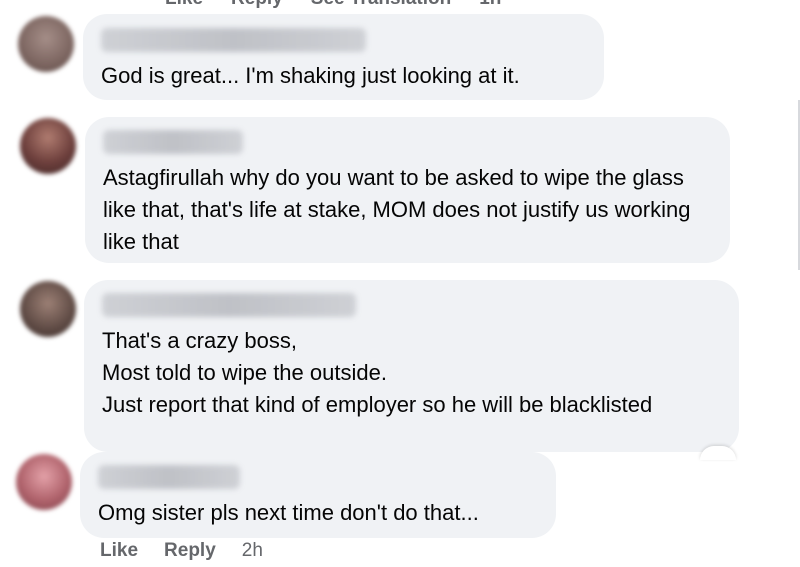 The width and height of the screenshot is (800, 567). I want to click on previous-comment-actions: Like Reply See Translation 1h, so click(333, 5).